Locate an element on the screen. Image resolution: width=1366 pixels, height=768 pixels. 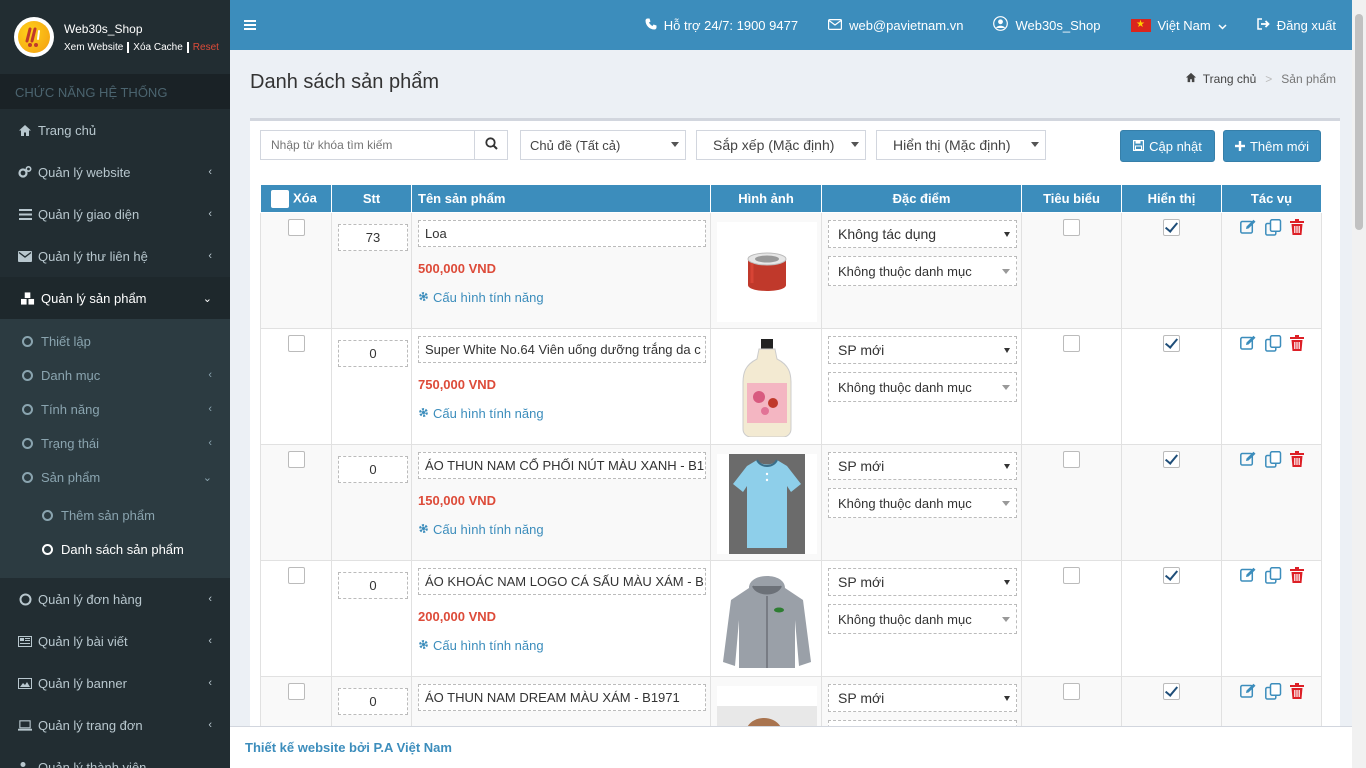
email-link: web@pavietnam.vn is located at coordinates (895, 25).